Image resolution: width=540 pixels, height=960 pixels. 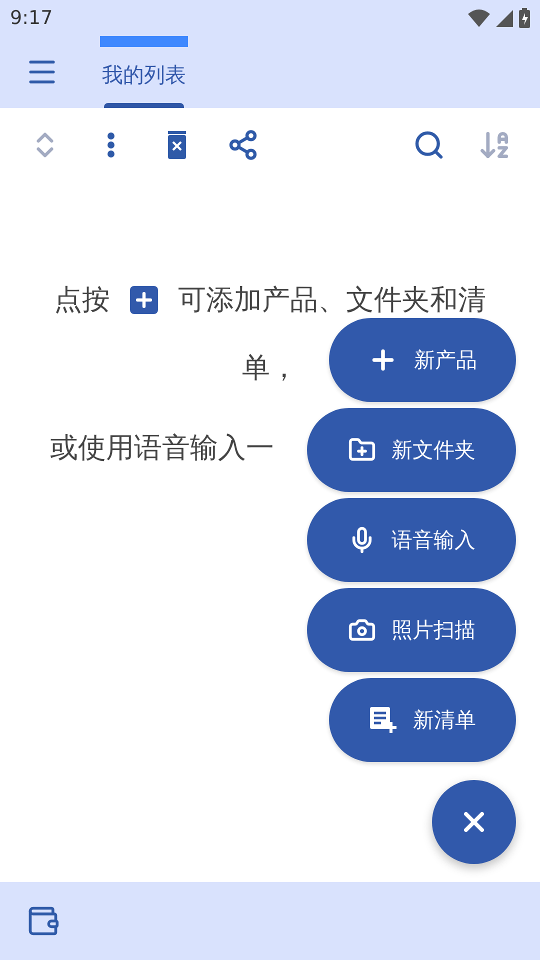 I want to click on hint-text: 单，, so click(x=270, y=368).